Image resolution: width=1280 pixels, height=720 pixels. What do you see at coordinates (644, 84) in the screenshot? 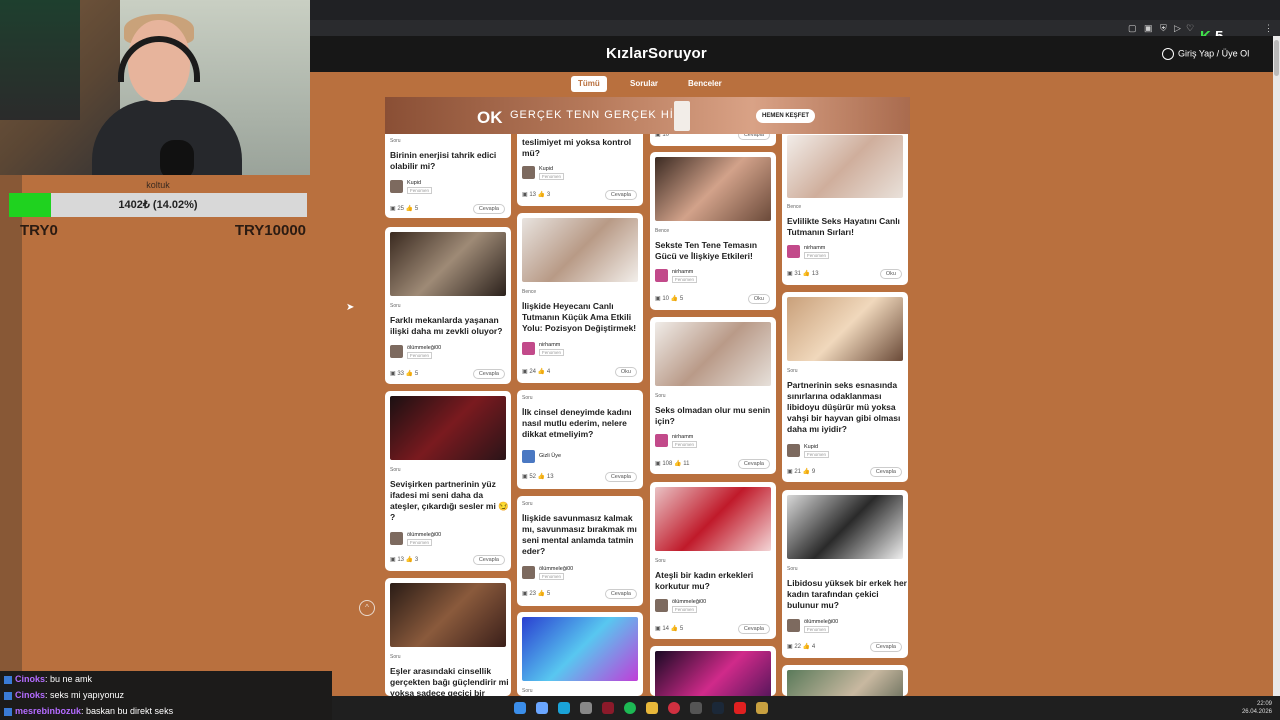
I see `tab-questions: Sorular` at bounding box center [644, 84].